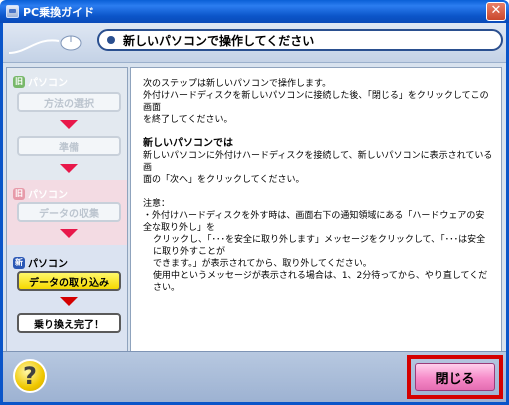 This screenshot has height=405, width=509. I want to click on close-button-highlight: 閉じる, so click(455, 377).